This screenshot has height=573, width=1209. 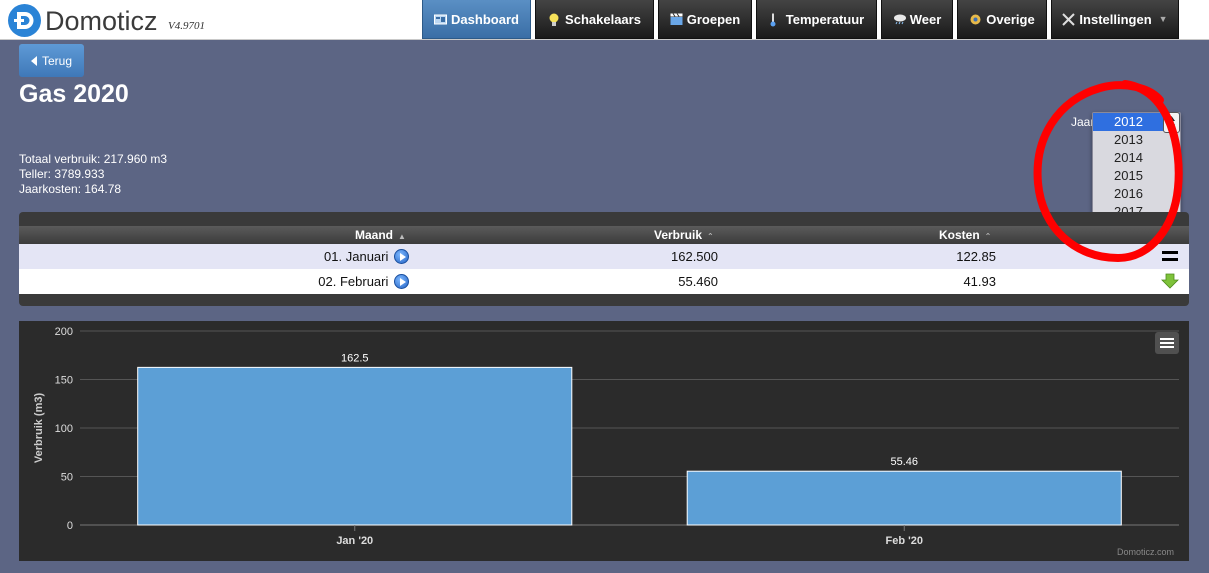 What do you see at coordinates (374, 235) in the screenshot?
I see `column-header-label: Maand` at bounding box center [374, 235].